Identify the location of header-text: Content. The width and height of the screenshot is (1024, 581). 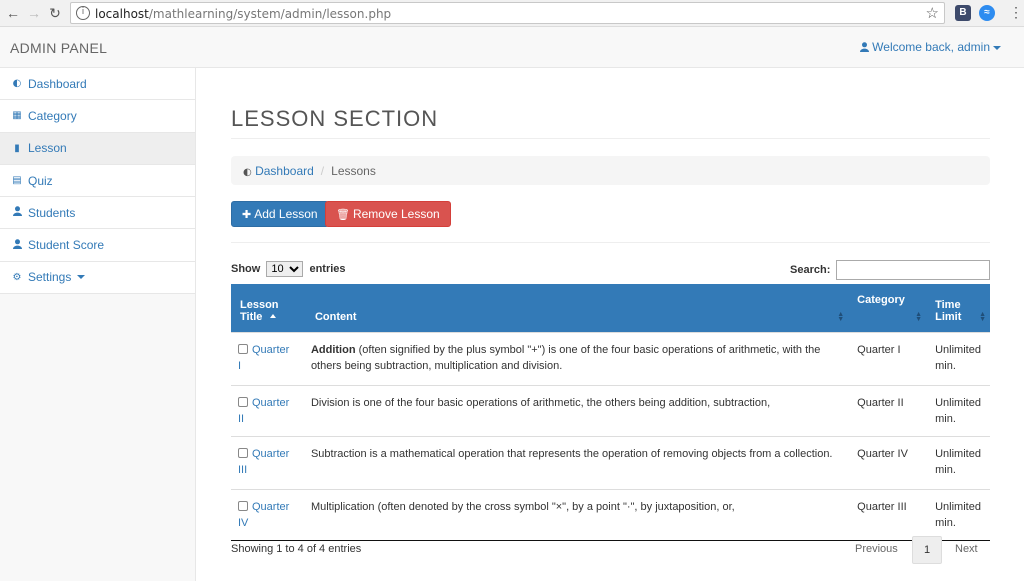
(335, 316).